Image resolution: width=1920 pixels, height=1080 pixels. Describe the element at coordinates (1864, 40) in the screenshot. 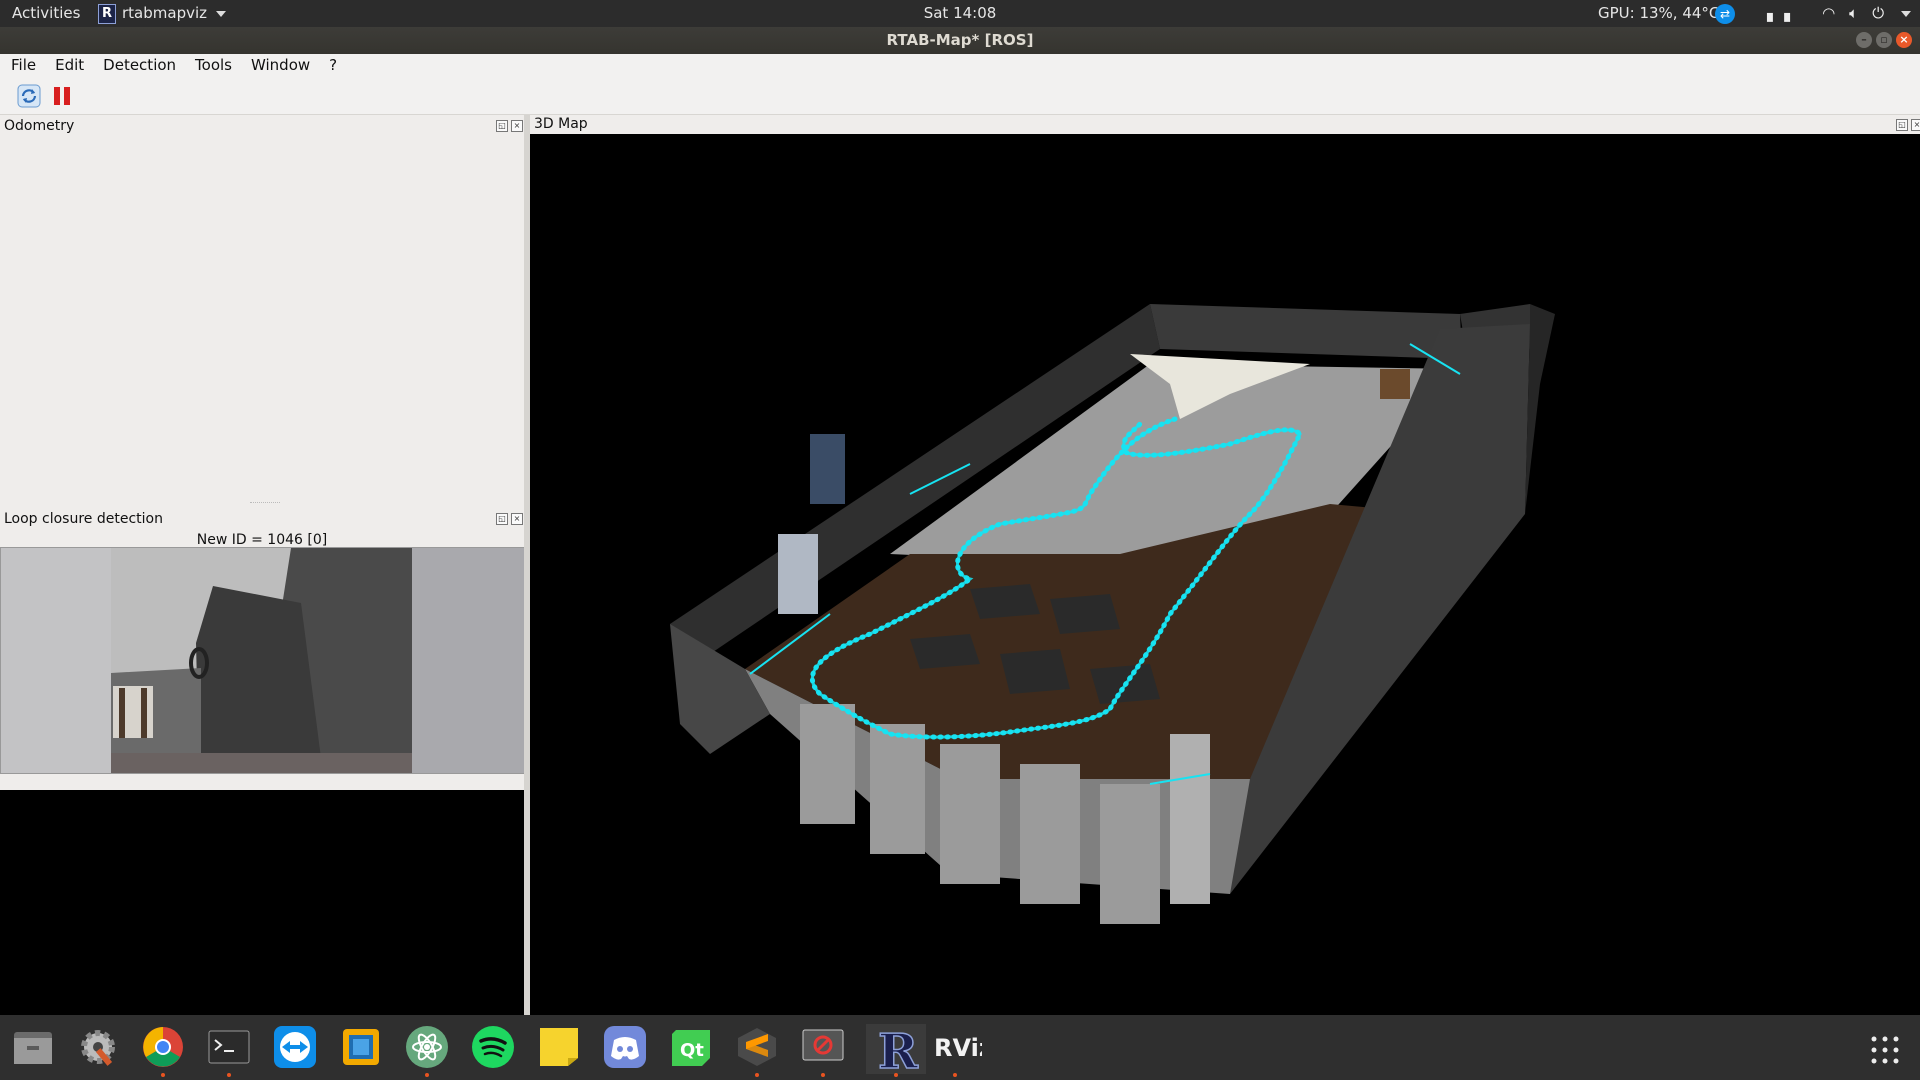

I see `minimize-button: –` at that location.